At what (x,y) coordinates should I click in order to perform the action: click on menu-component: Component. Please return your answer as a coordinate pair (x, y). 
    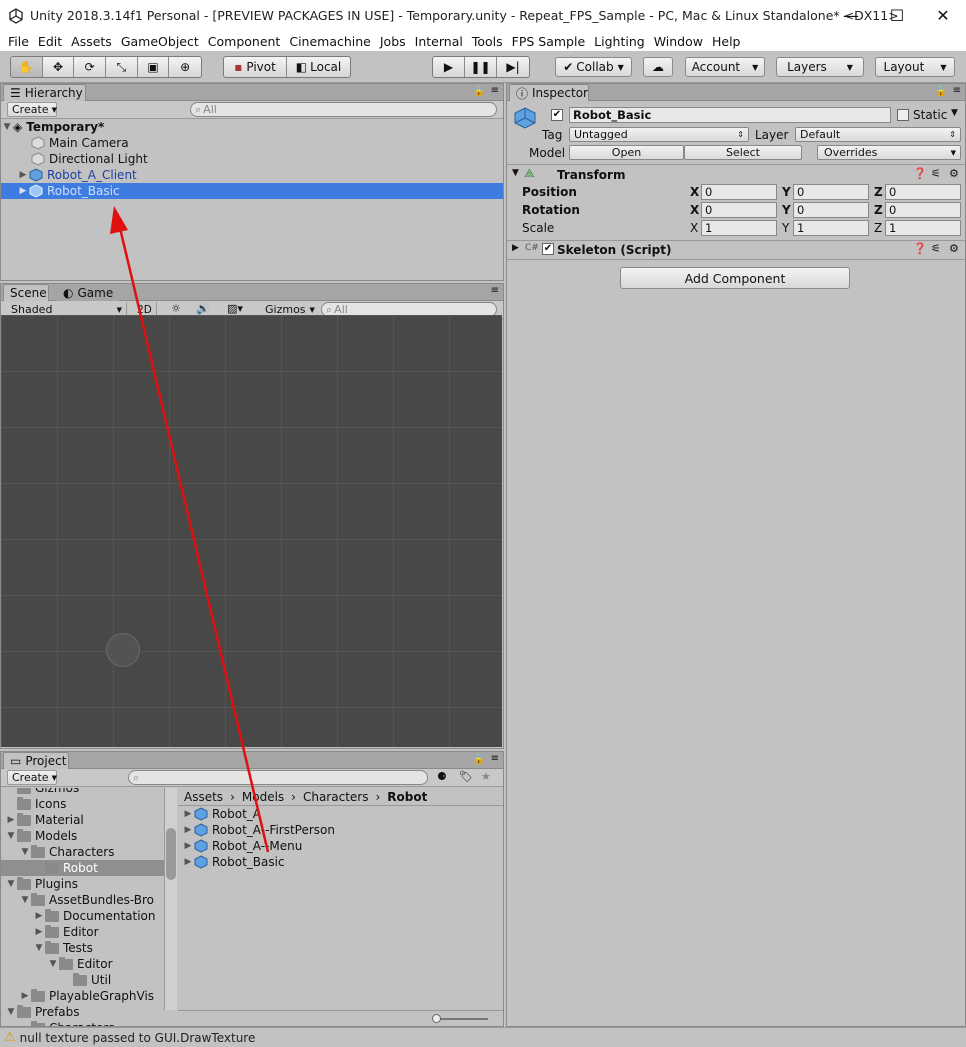
    Looking at the image, I should click on (244, 41).